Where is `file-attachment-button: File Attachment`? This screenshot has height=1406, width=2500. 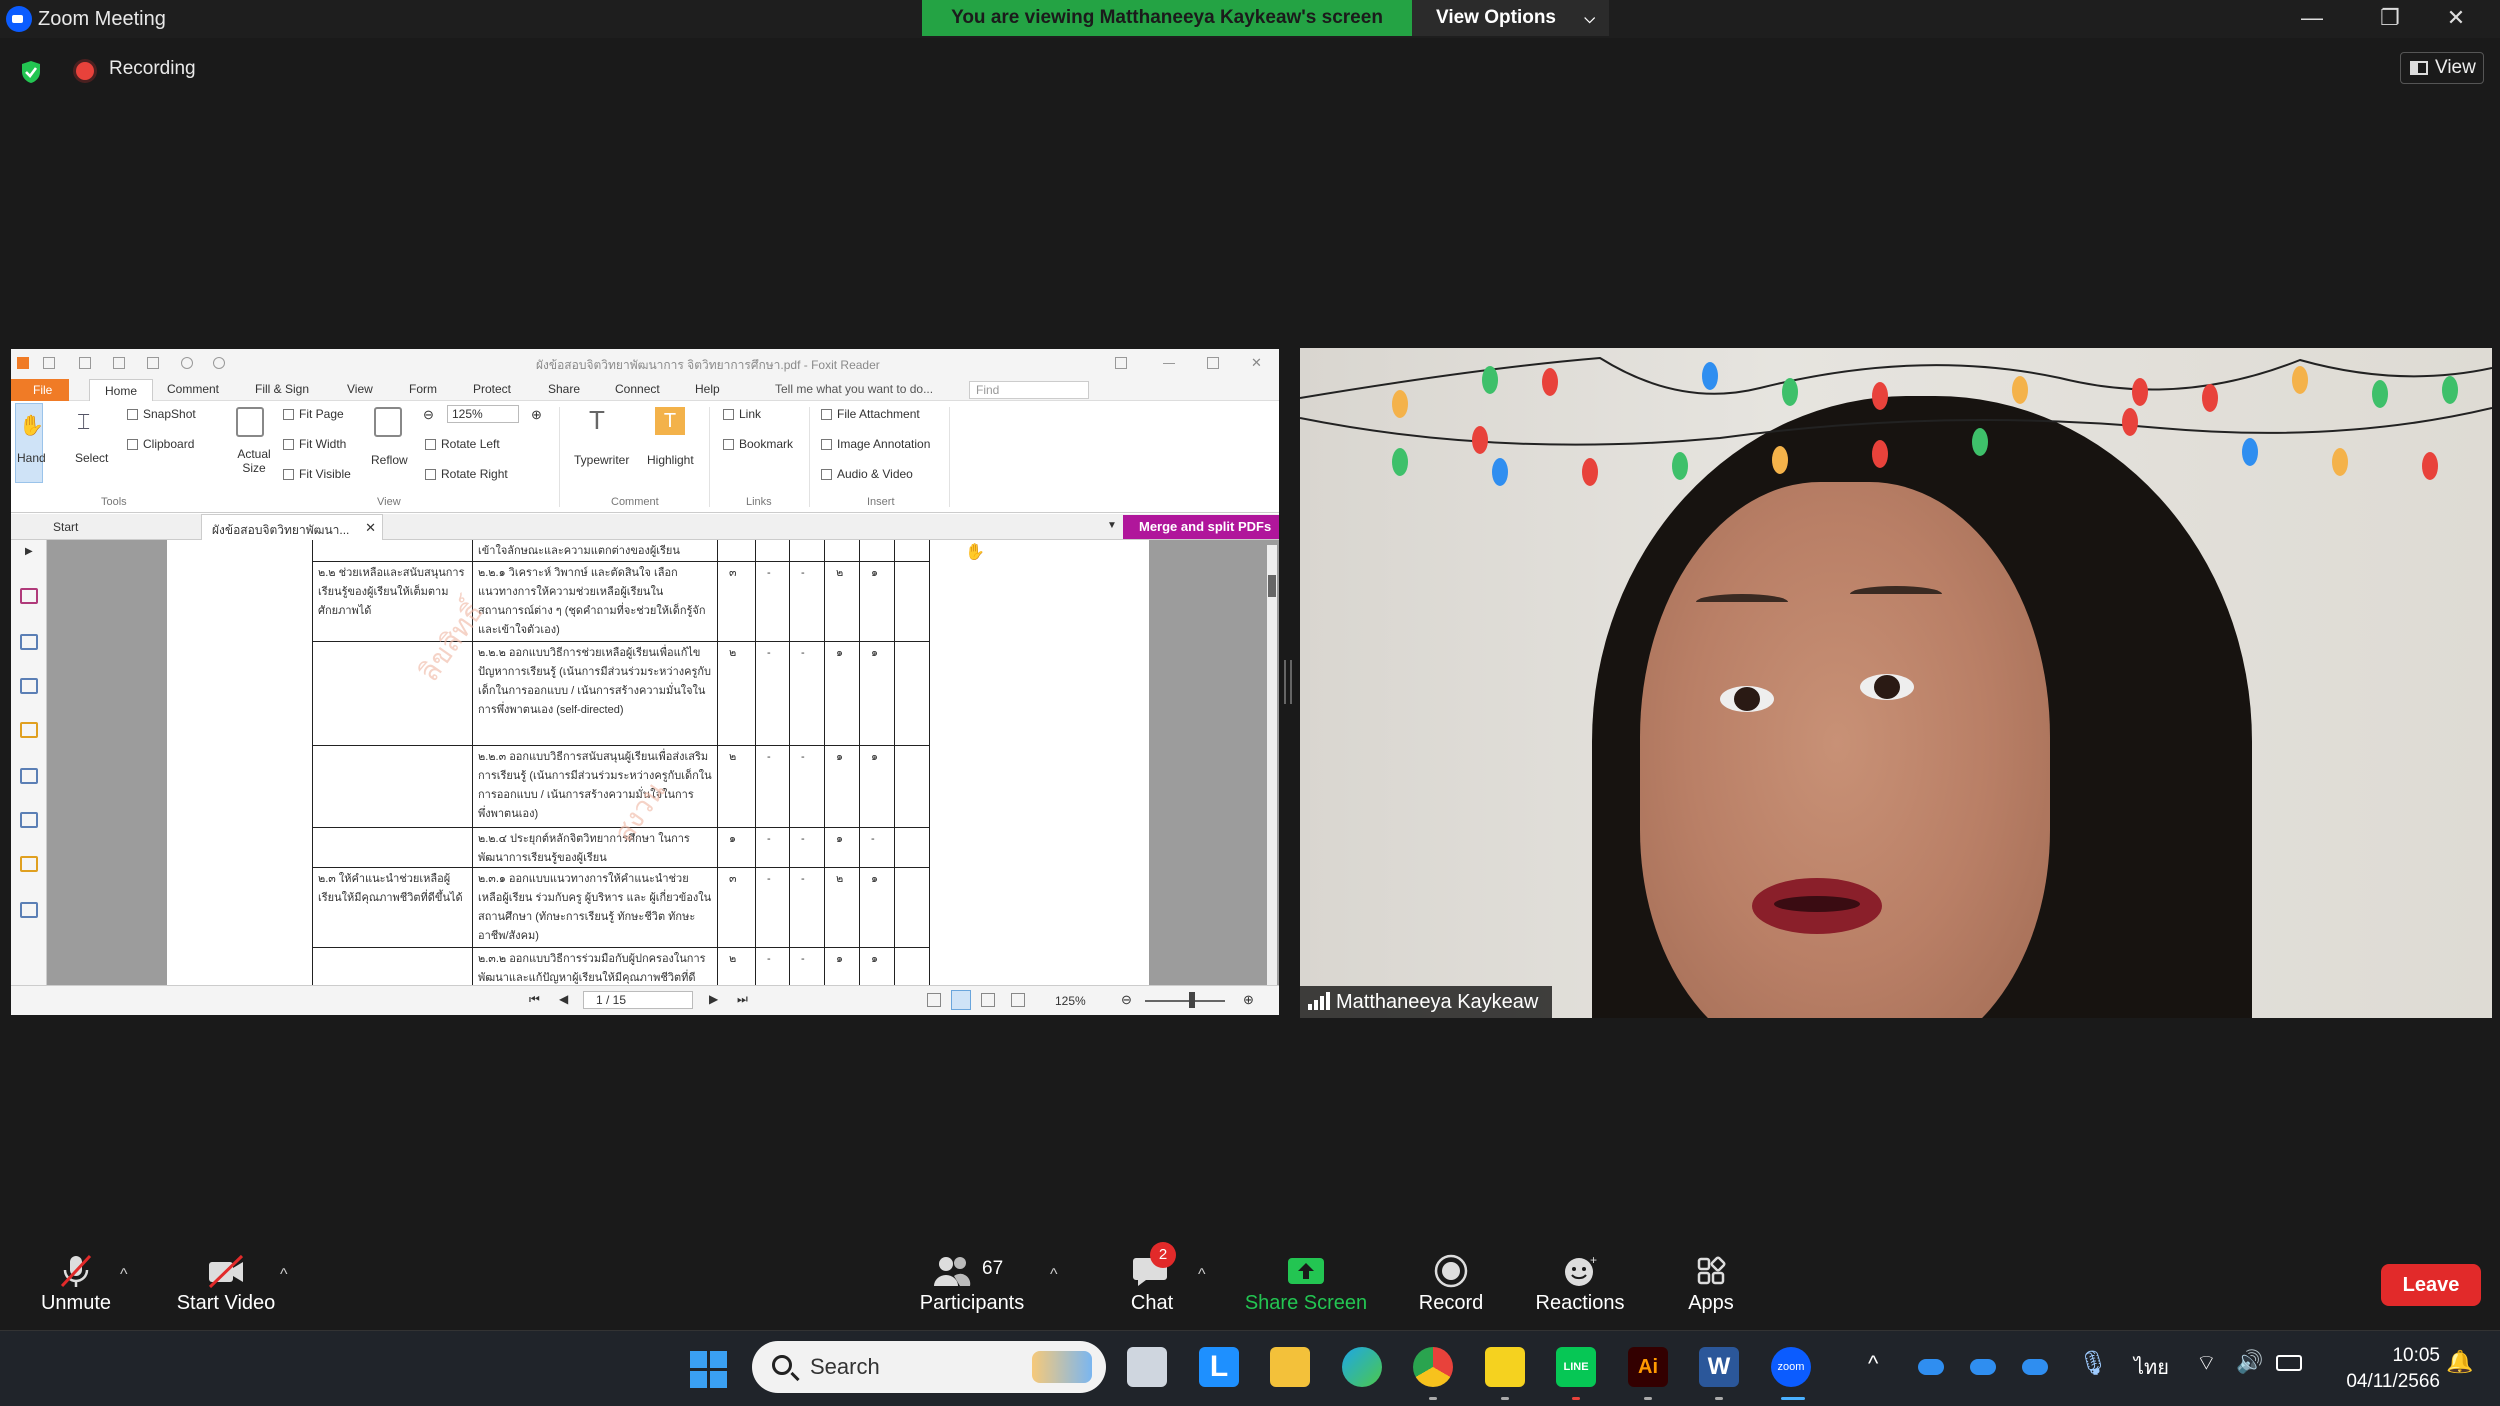
file-attachment-button: File Attachment is located at coordinates (870, 414).